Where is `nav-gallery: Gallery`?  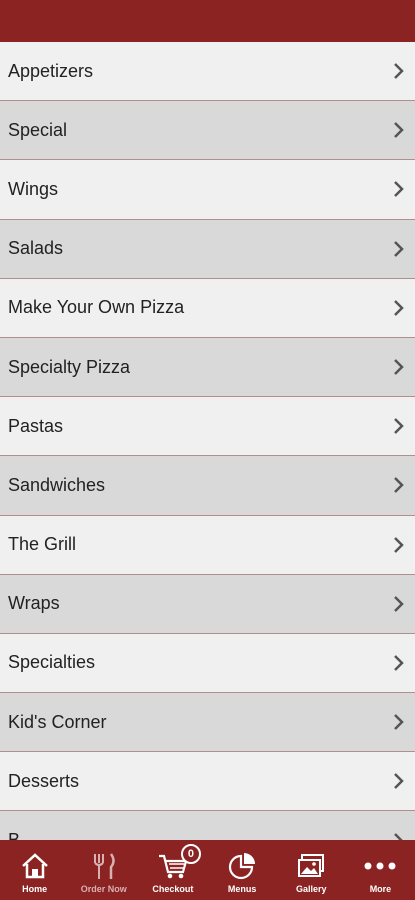
nav-gallery: Gallery is located at coordinates (311, 870).